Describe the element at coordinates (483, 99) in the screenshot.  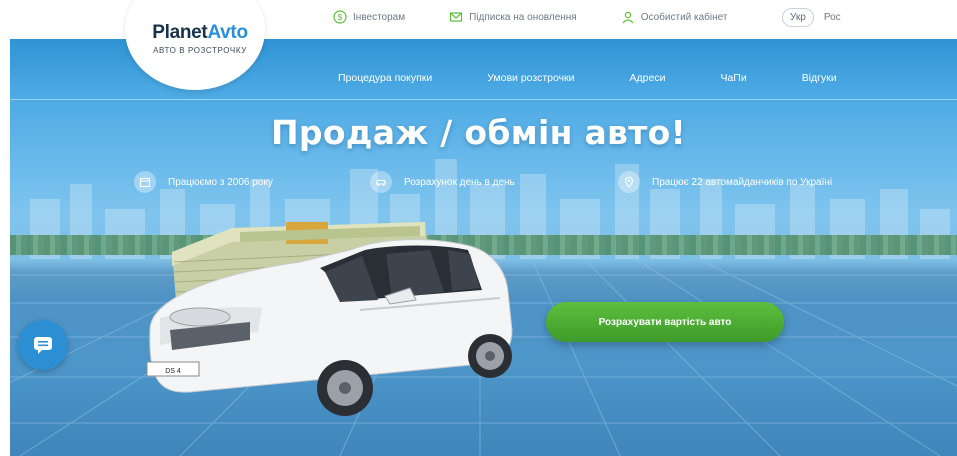
I see `nav-divider` at that location.